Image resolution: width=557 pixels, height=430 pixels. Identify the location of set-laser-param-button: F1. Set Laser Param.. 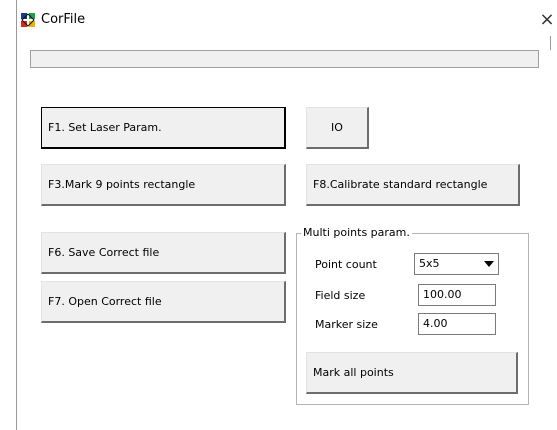
(163, 128).